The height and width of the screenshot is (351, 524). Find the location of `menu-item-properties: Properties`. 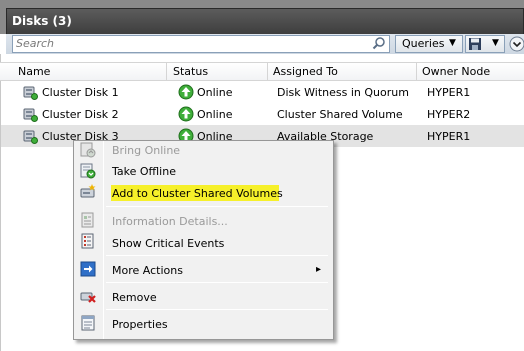

menu-item-properties: Properties is located at coordinates (140, 324).